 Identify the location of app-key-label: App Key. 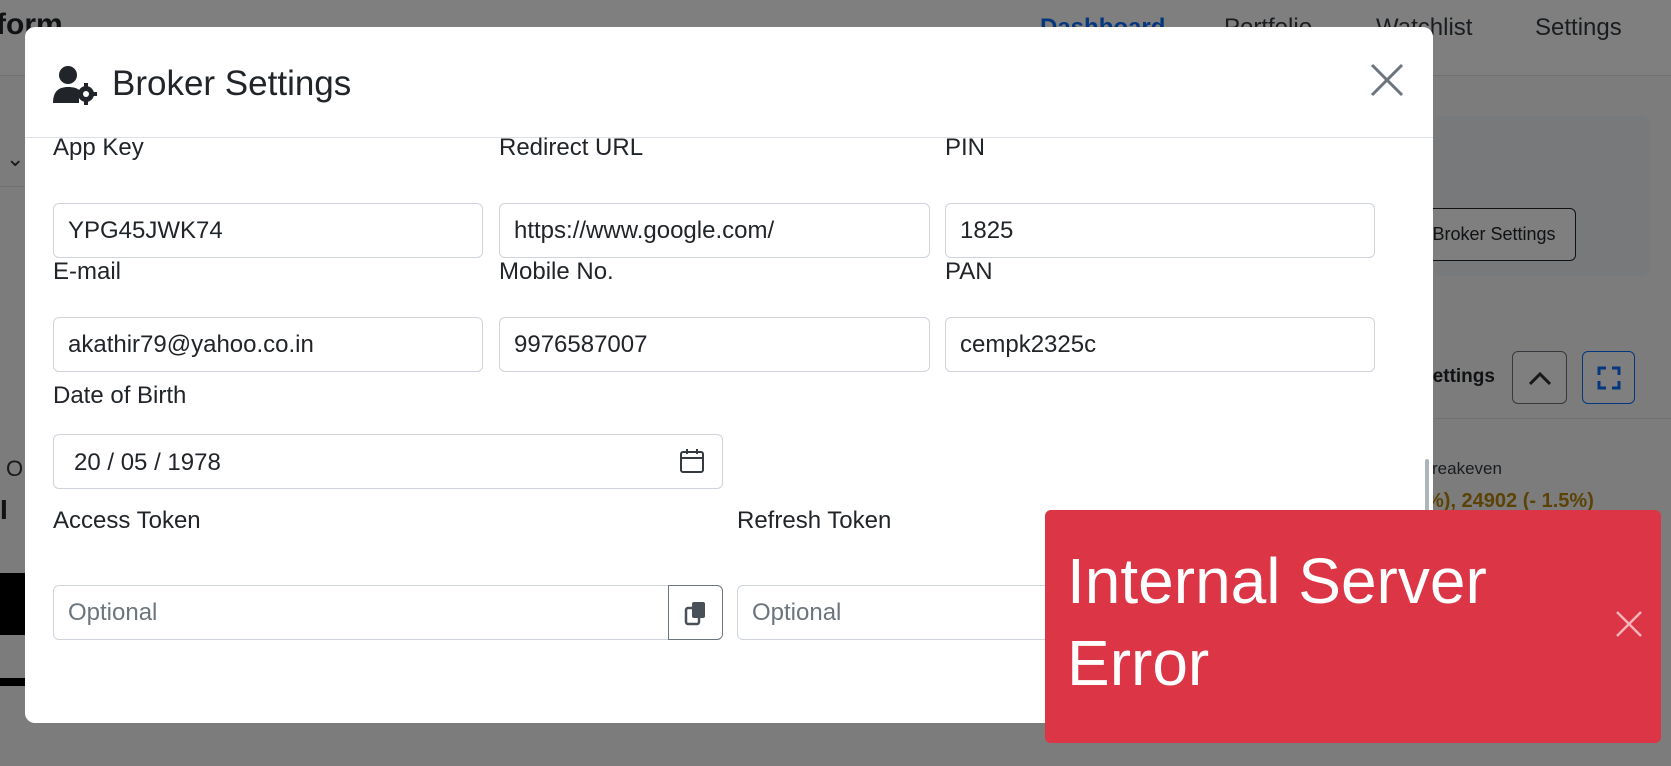
(98, 147).